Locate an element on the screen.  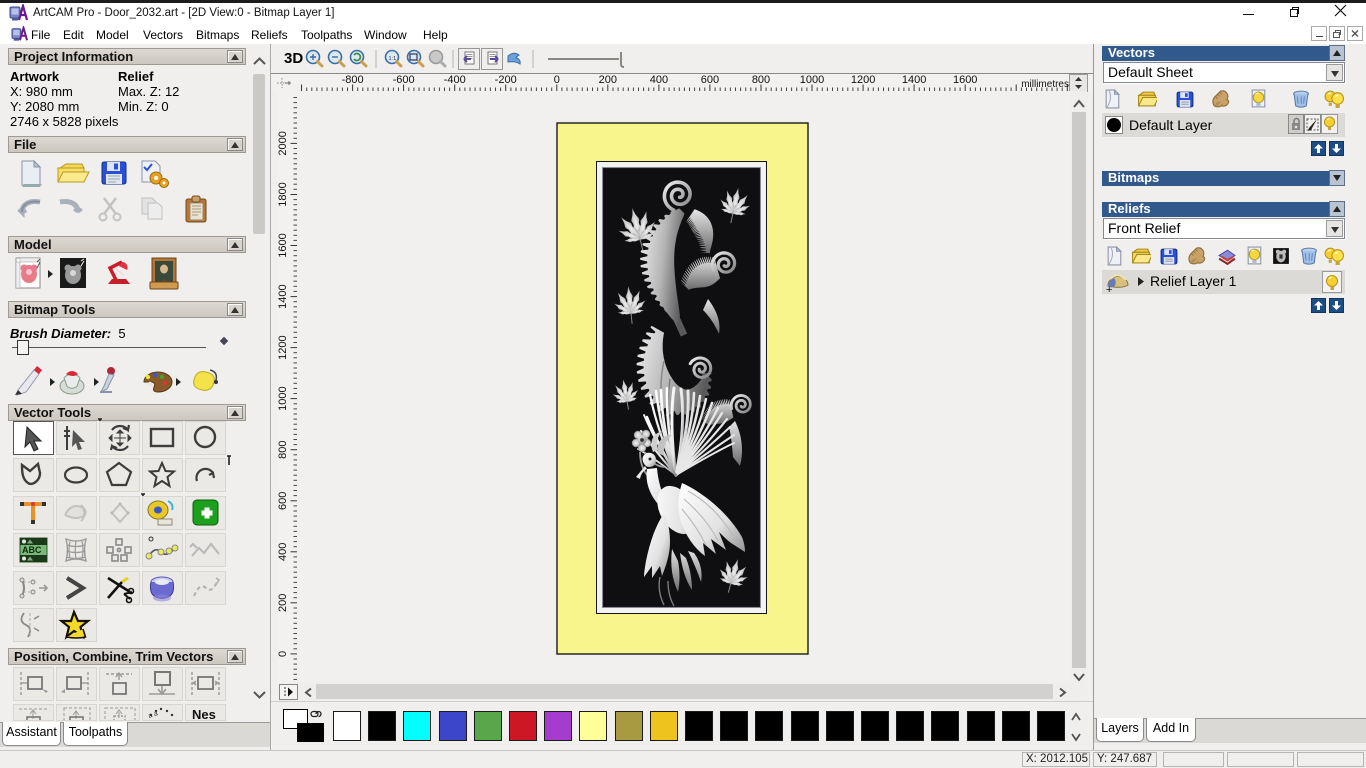
svg-text: -600 is located at coordinates (404, 80).